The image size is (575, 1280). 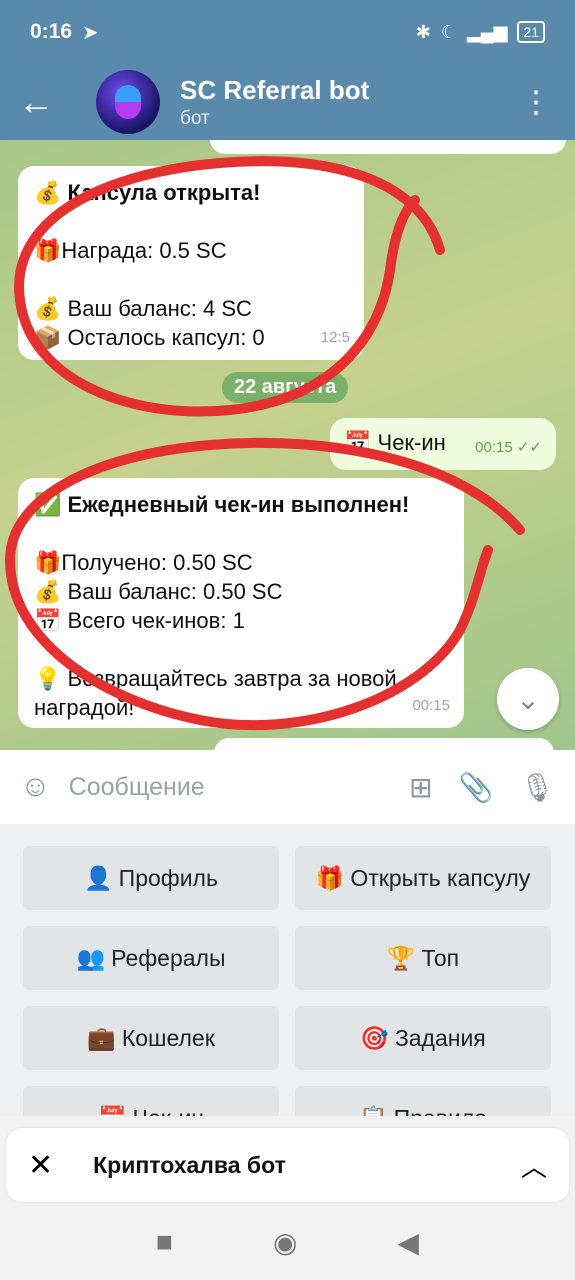 I want to click on moon-icon: ☾, so click(x=448, y=31).